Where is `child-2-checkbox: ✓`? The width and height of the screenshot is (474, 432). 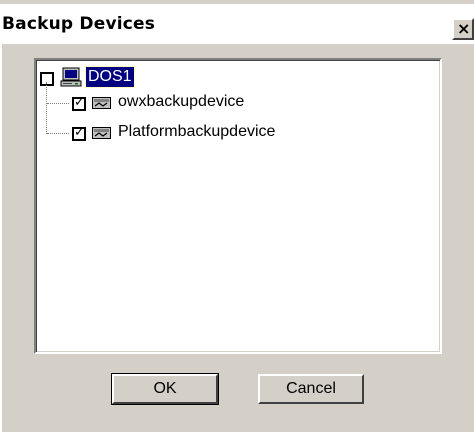
child-2-checkbox: ✓ is located at coordinates (79, 133).